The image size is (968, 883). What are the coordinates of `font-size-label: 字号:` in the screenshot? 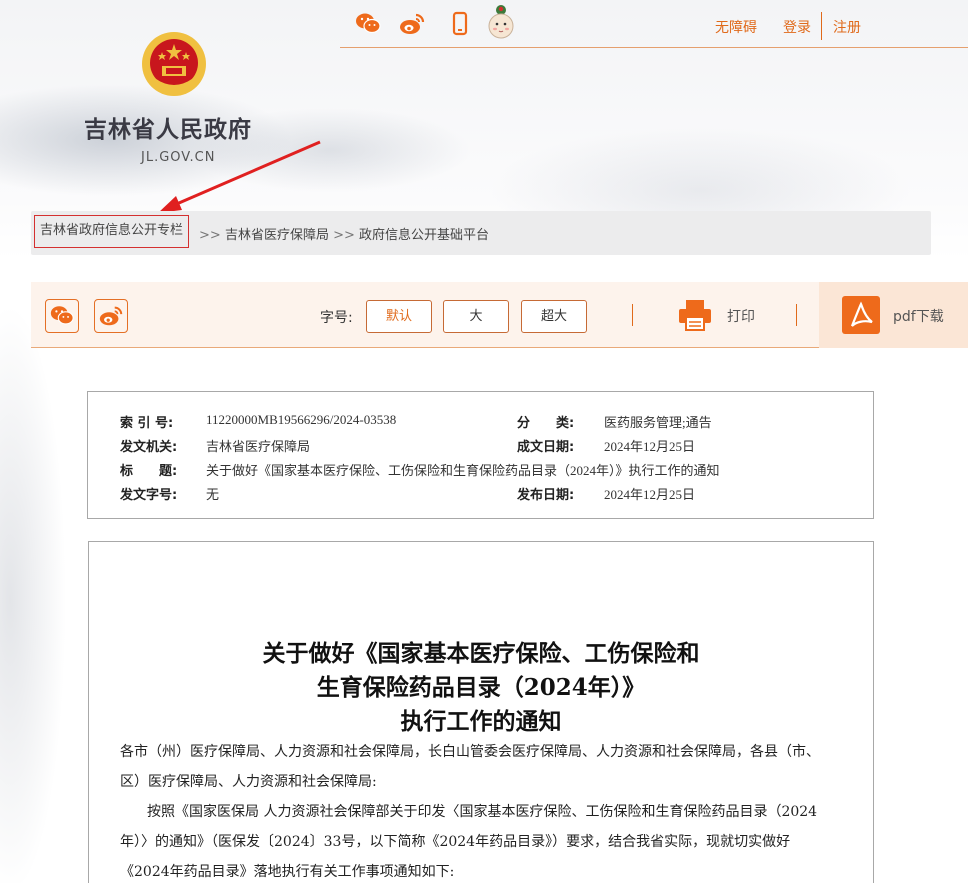 It's located at (336, 318).